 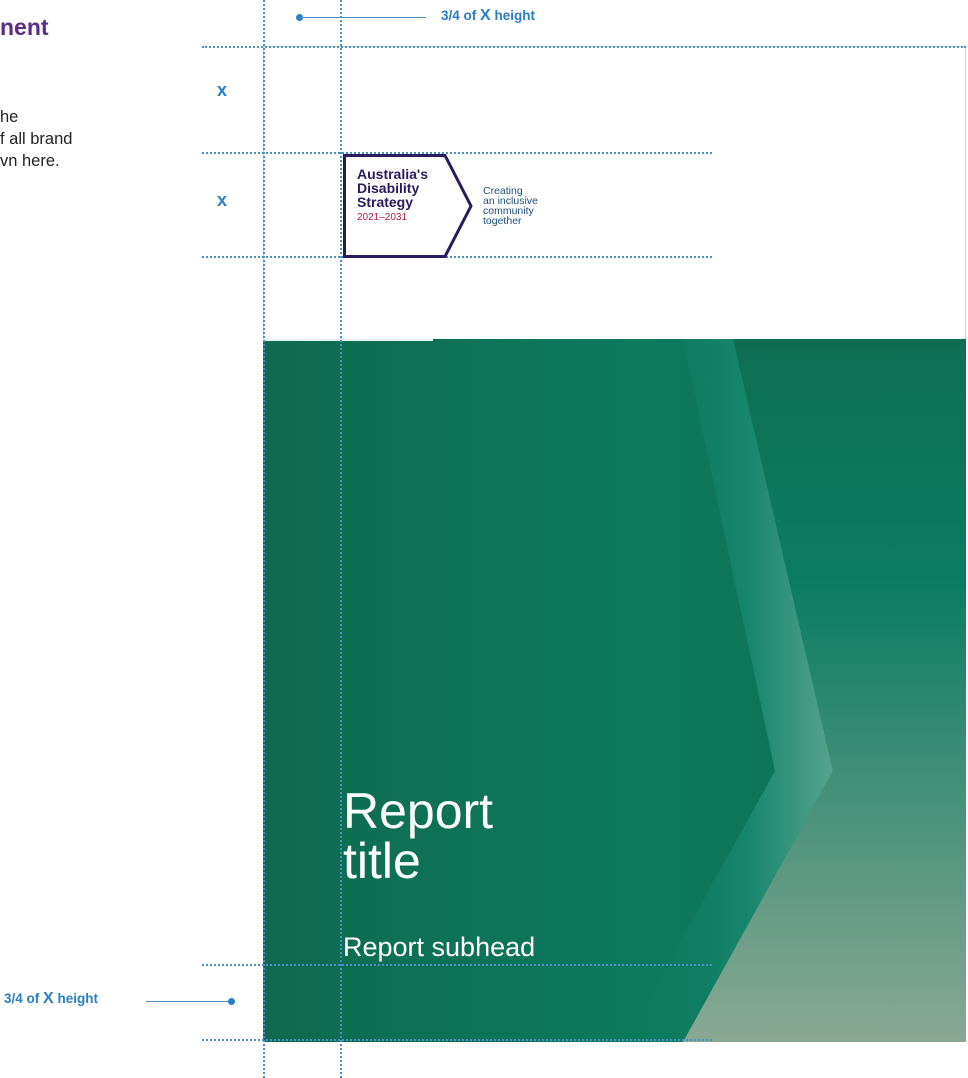 I want to click on report-title-line-2: title, so click(x=382, y=861).